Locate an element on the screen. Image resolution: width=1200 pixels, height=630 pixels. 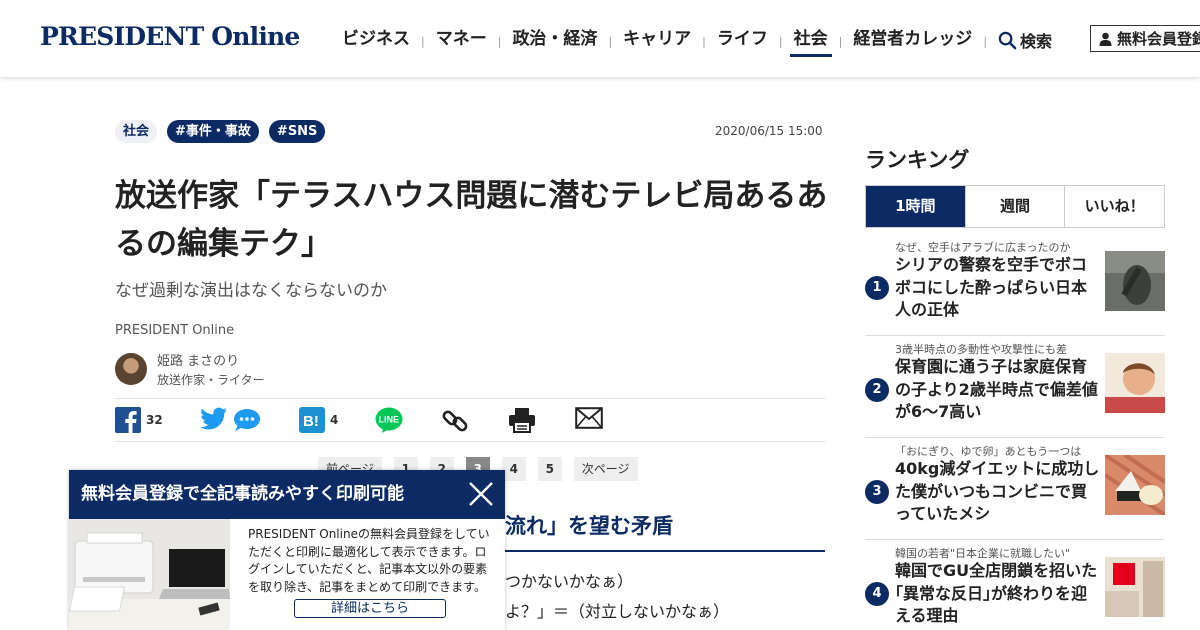
nav-item-life: ライフ is located at coordinates (742, 41).